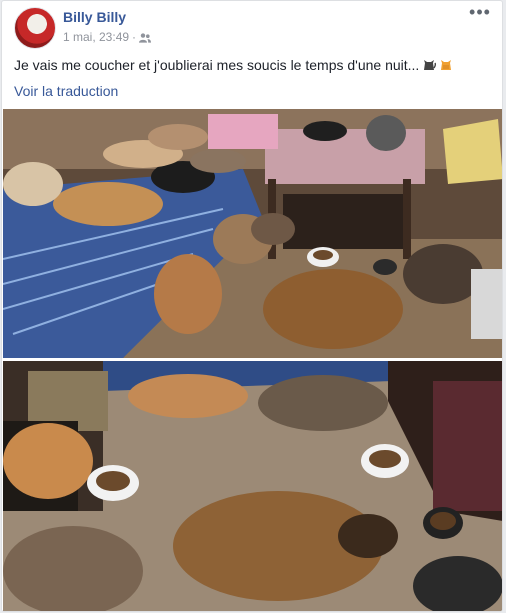  What do you see at coordinates (430, 65) in the screenshot?
I see `black-cat-emoji` at bounding box center [430, 65].